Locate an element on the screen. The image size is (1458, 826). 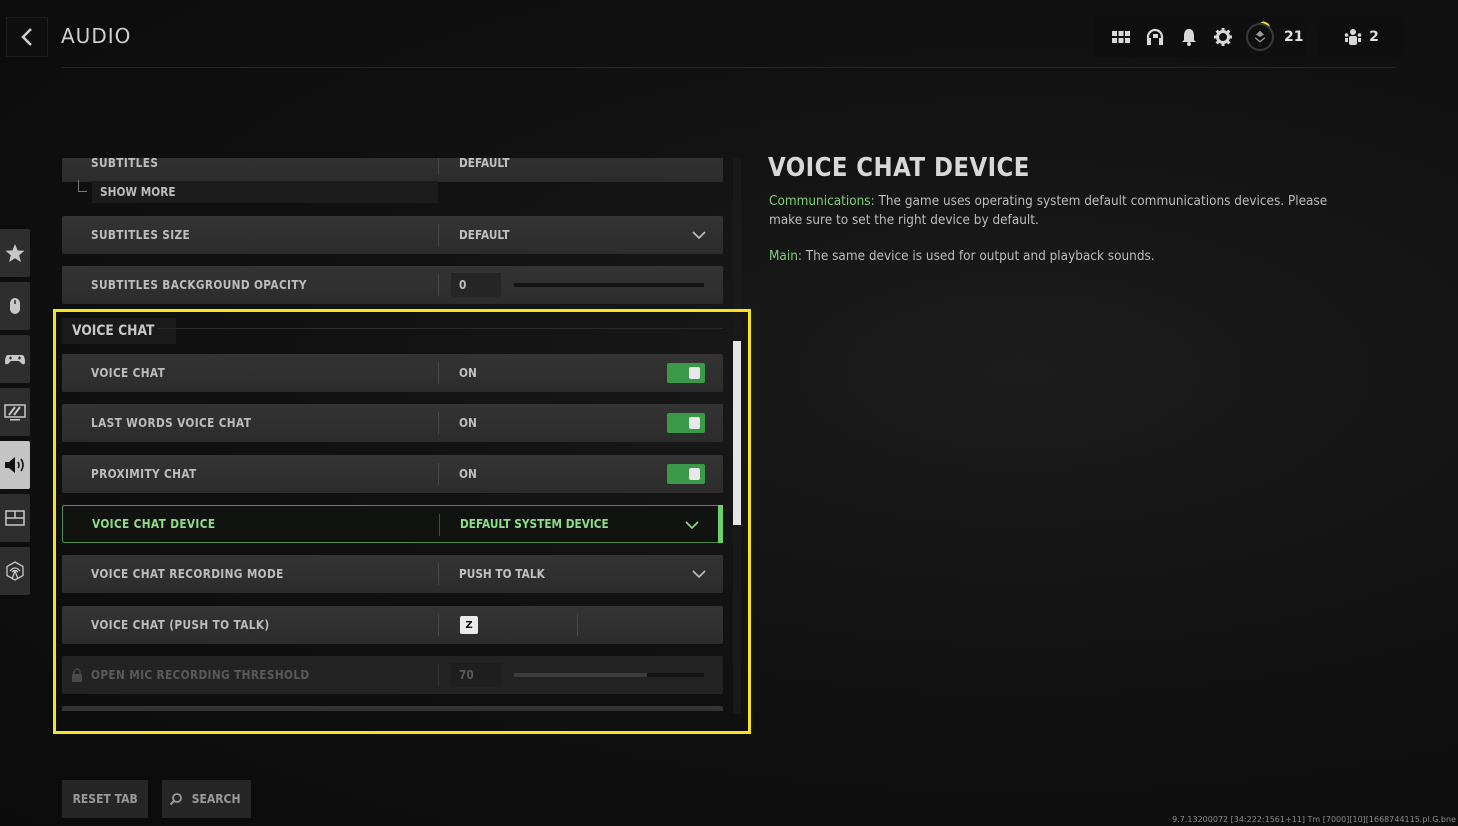
section-title: VOICE CHAT is located at coordinates (113, 331).